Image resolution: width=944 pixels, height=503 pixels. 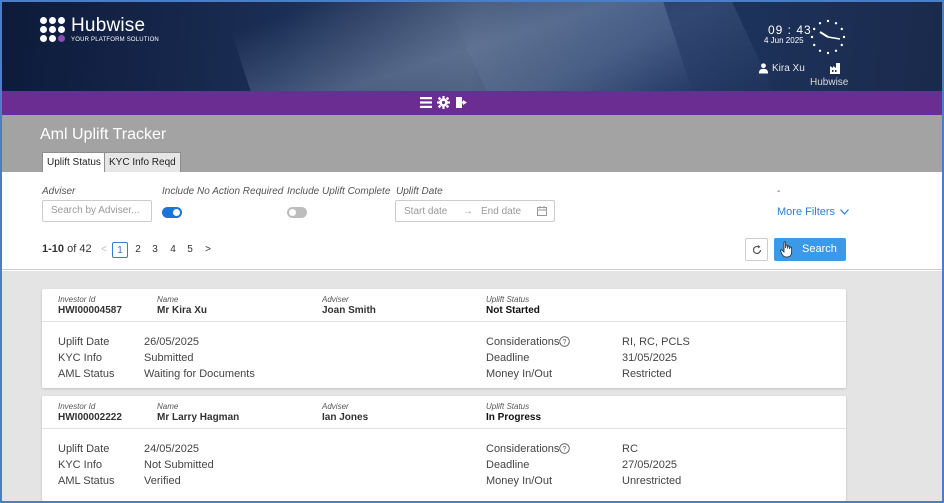 I want to click on investor-id: HWI00002222, so click(x=90, y=417).